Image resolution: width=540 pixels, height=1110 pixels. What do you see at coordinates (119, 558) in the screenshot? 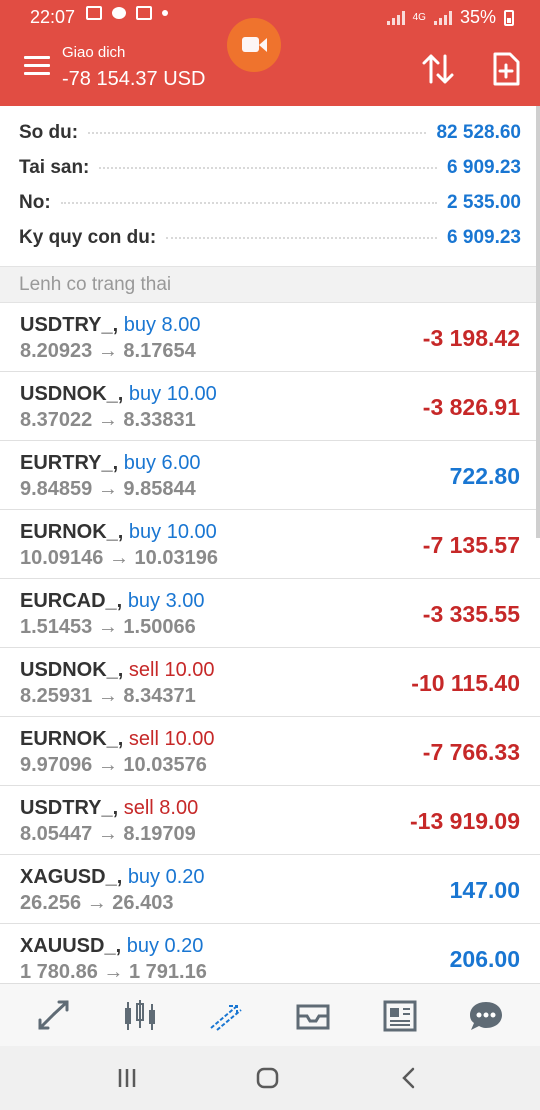
I see `position-prices: 10.09146 → 10.03196` at bounding box center [119, 558].